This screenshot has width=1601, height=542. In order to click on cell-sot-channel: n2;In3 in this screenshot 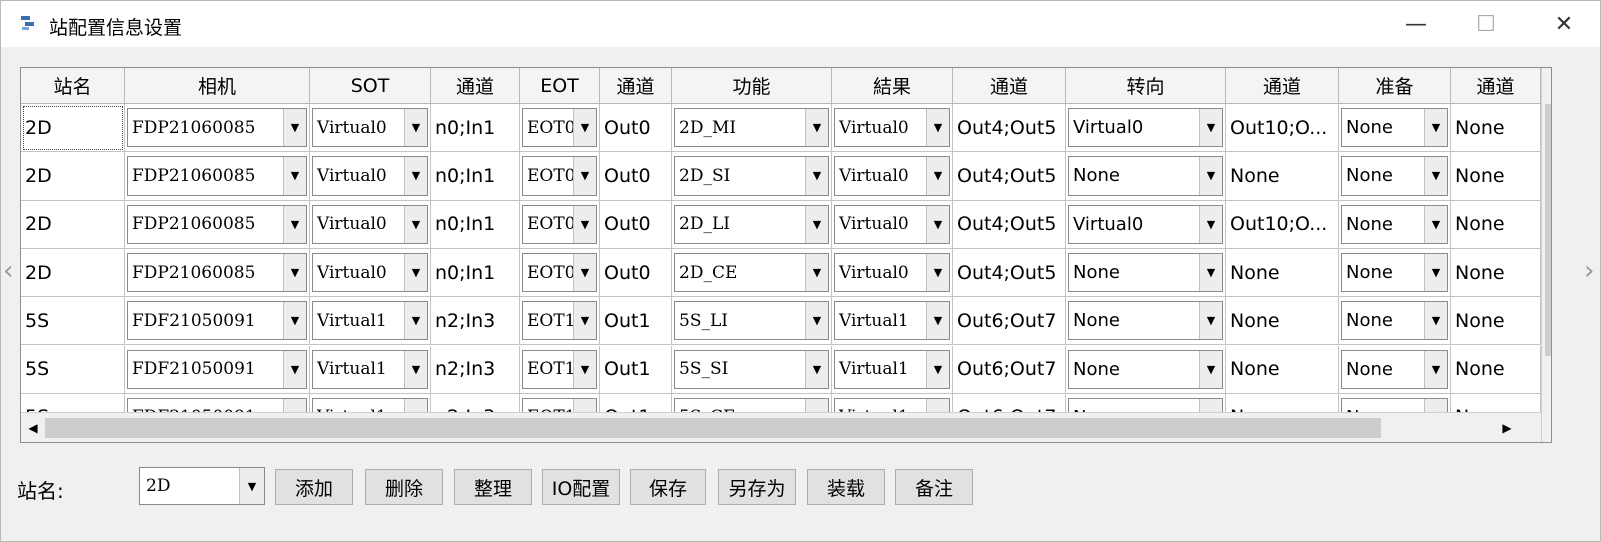, I will do `click(475, 369)`.